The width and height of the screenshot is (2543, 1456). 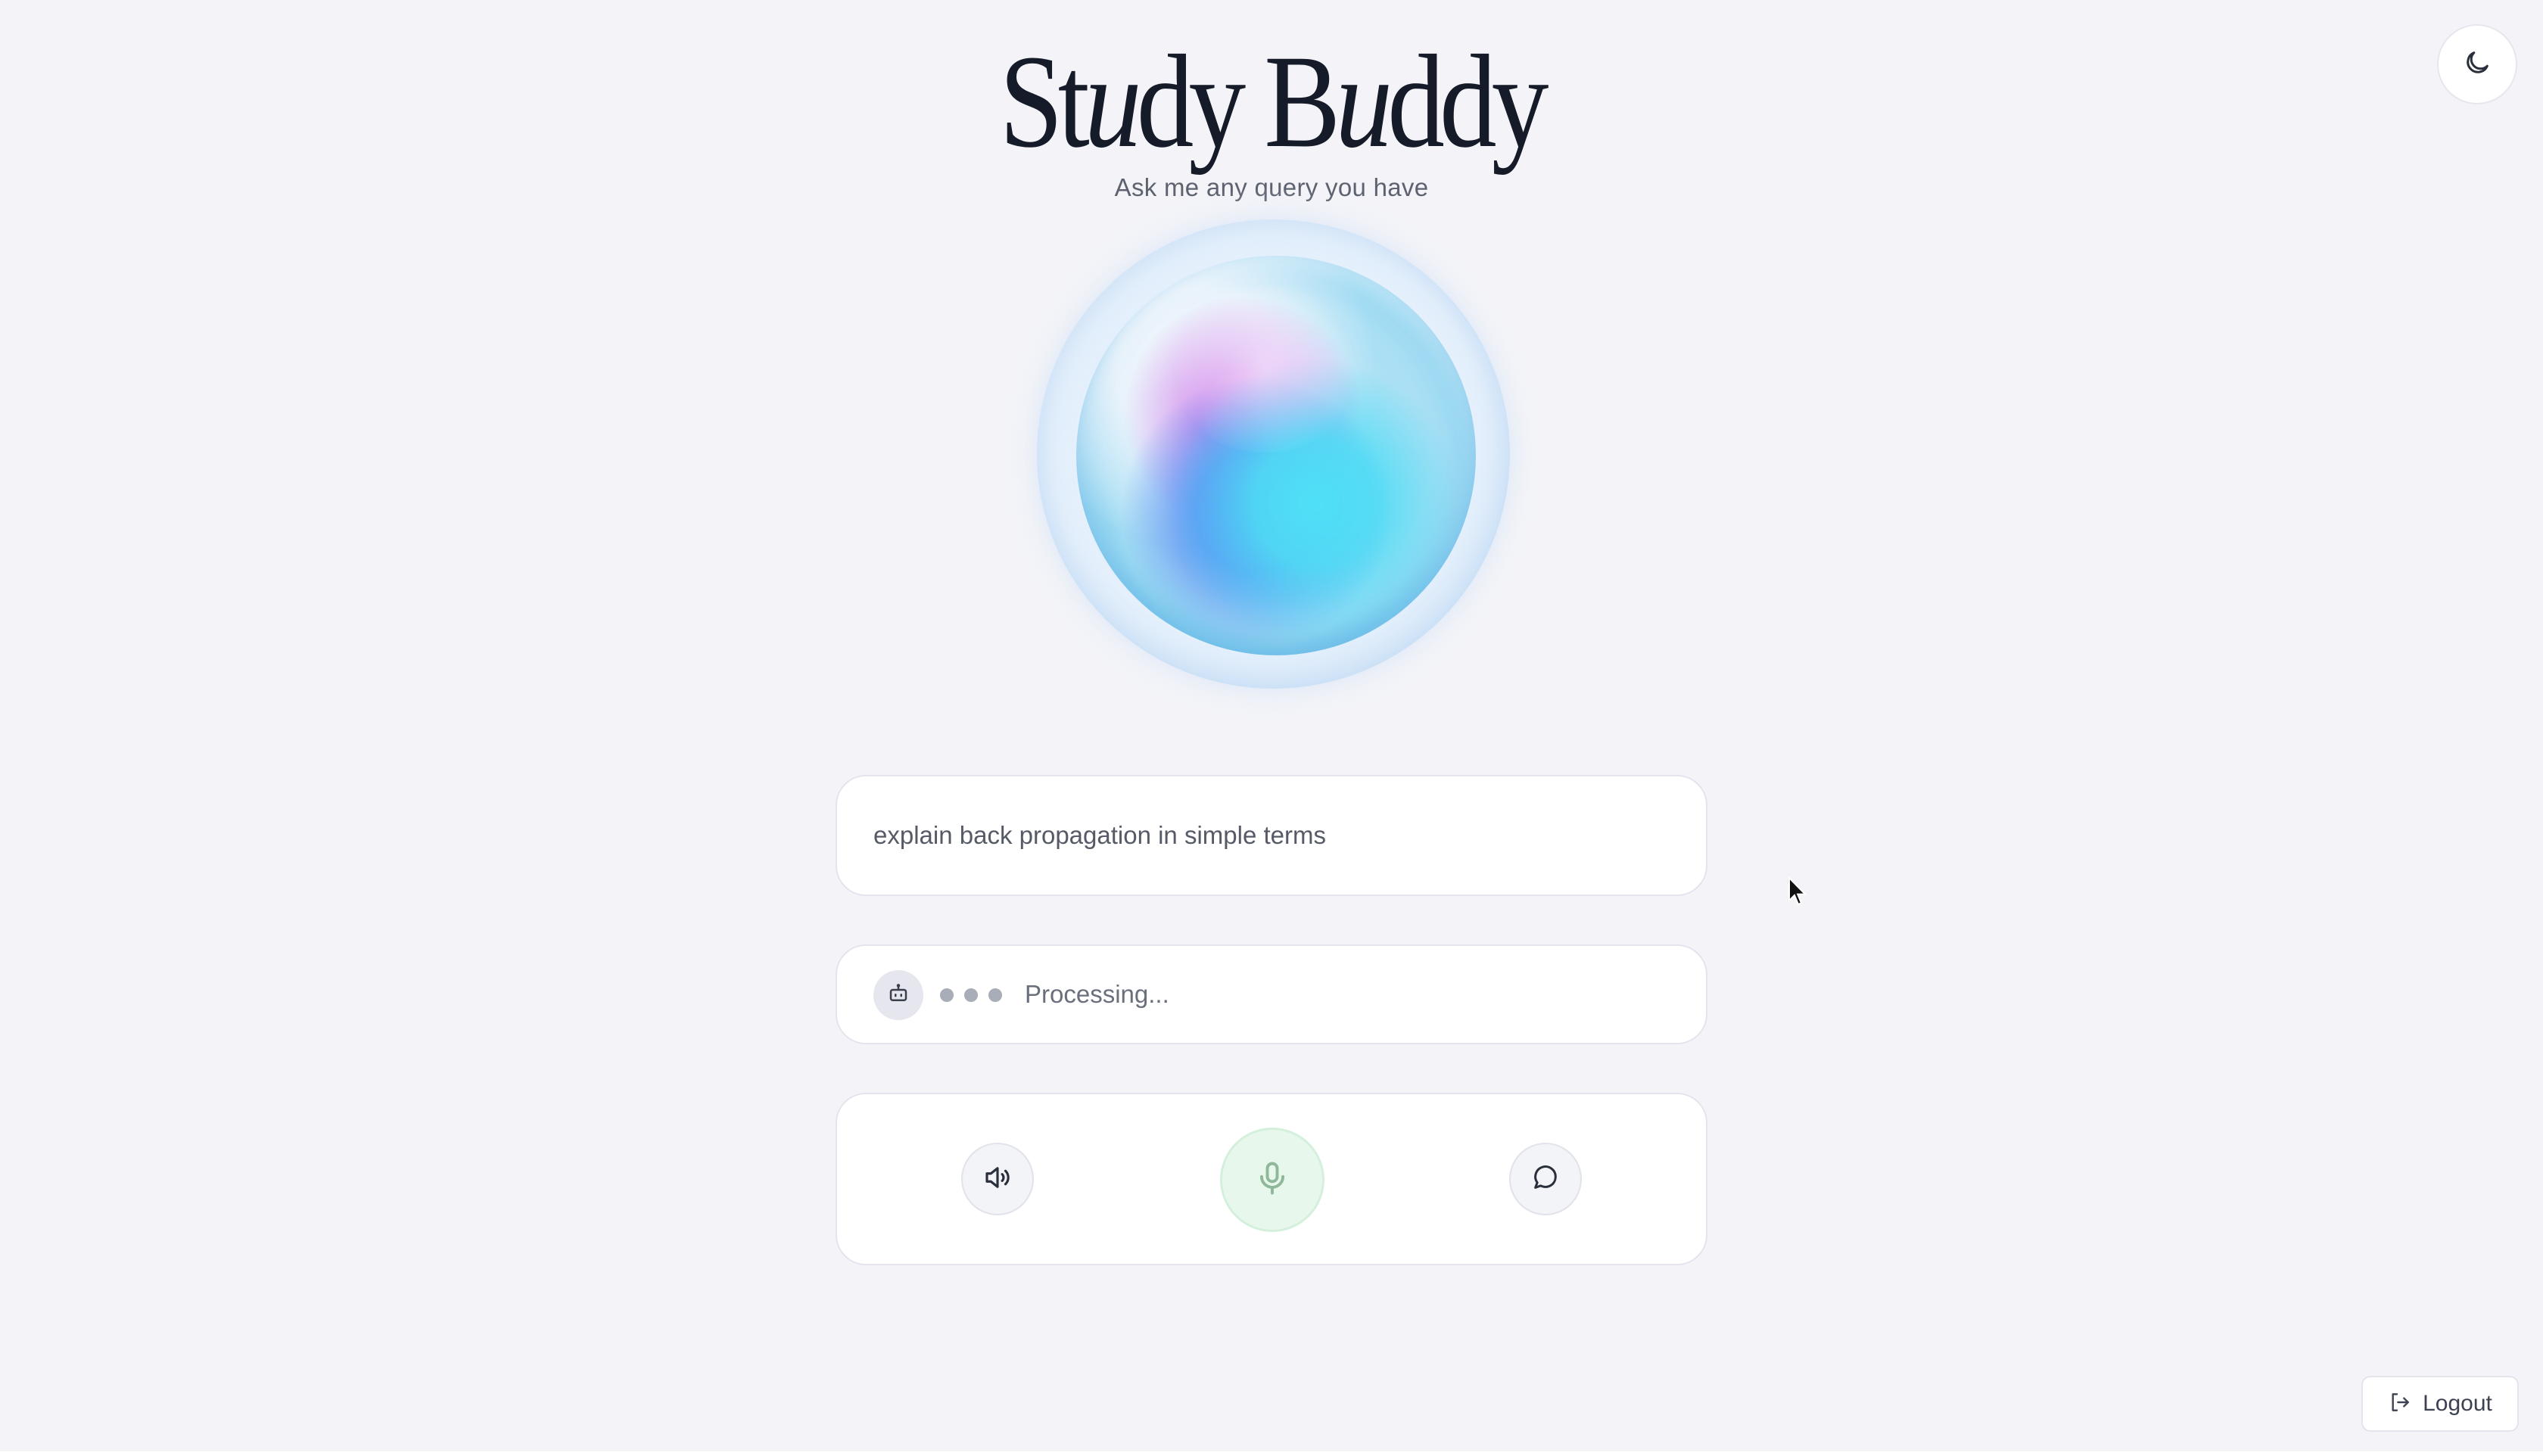 I want to click on theme-toggle-button, so click(x=2477, y=64).